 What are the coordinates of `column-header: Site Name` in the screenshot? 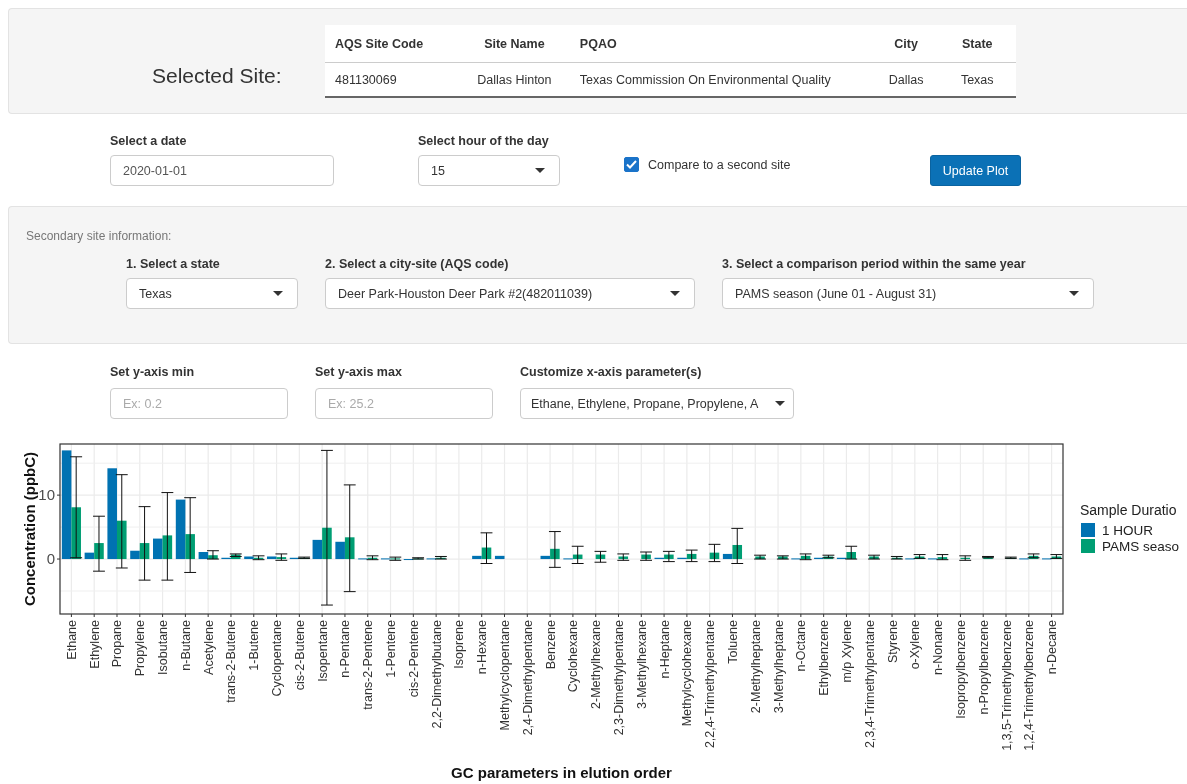 It's located at (514, 44).